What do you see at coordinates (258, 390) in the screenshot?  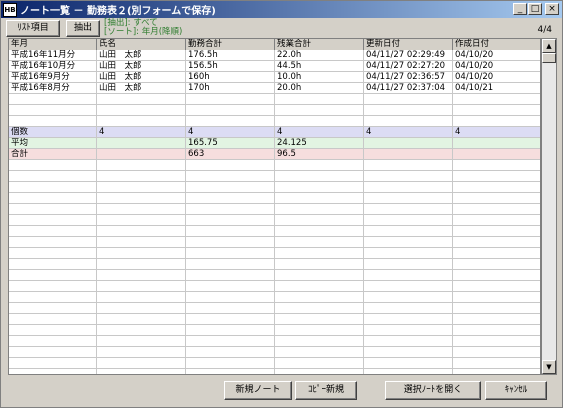 I see `new-note-button: 新規ノート` at bounding box center [258, 390].